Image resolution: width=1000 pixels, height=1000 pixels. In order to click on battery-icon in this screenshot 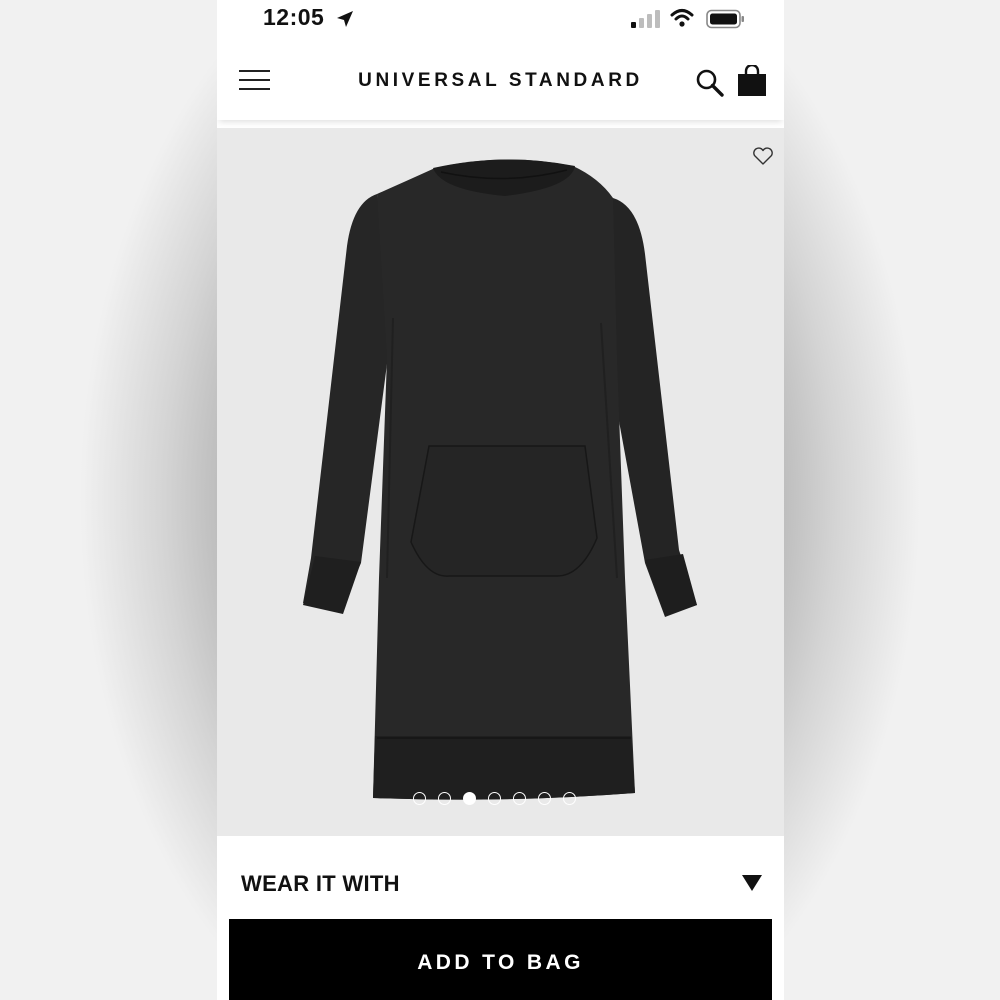, I will do `click(725, 19)`.